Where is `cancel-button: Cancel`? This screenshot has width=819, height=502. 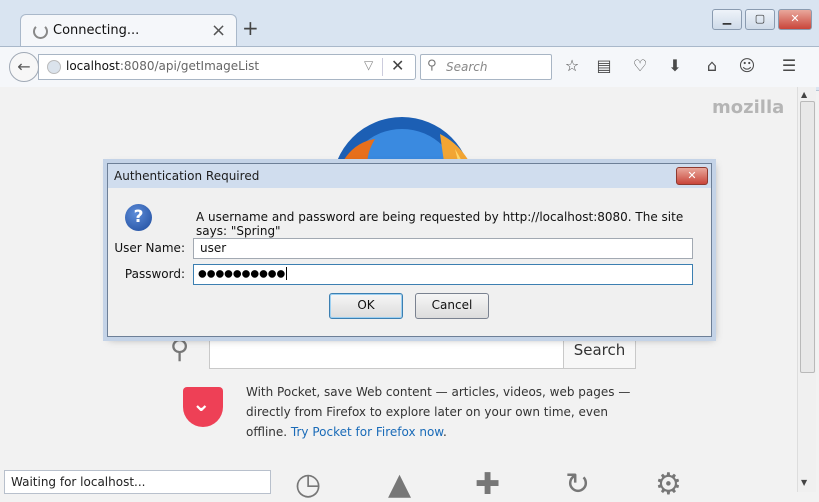
cancel-button: Cancel is located at coordinates (452, 306).